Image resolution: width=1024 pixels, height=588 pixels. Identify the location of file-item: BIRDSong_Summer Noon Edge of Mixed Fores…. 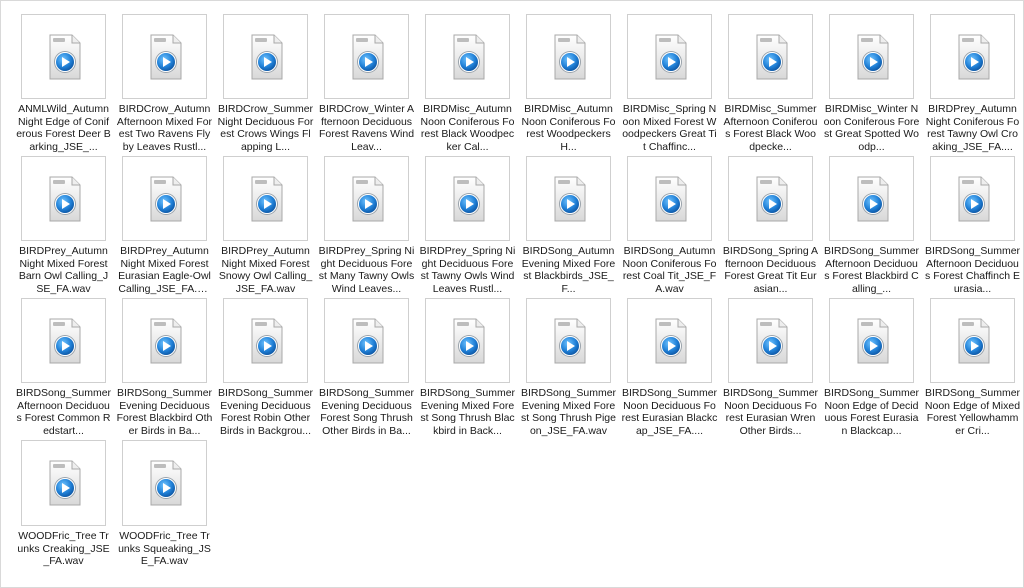
(972, 366).